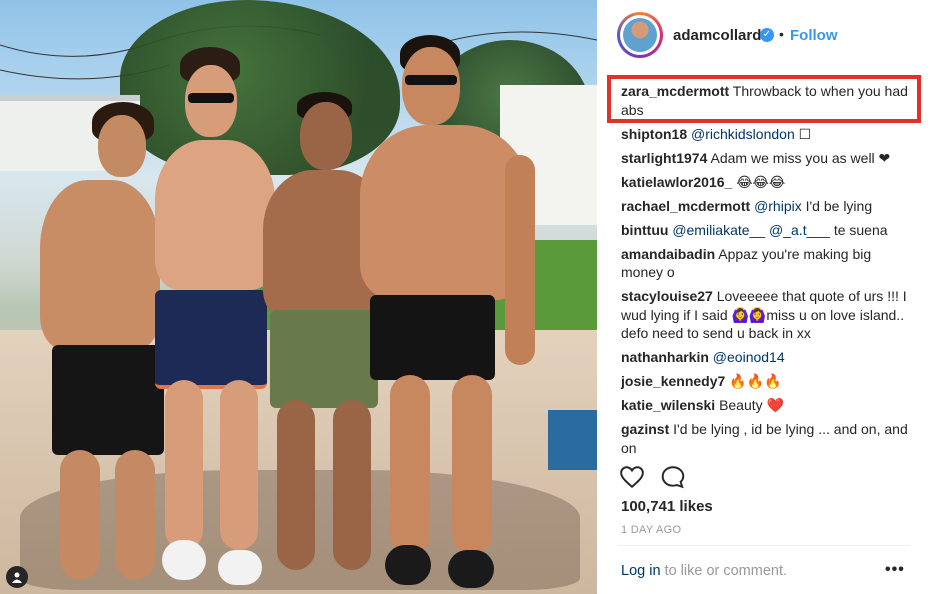 This screenshot has width=931, height=594. Describe the element at coordinates (572, 440) in the screenshot. I see `pool` at that location.